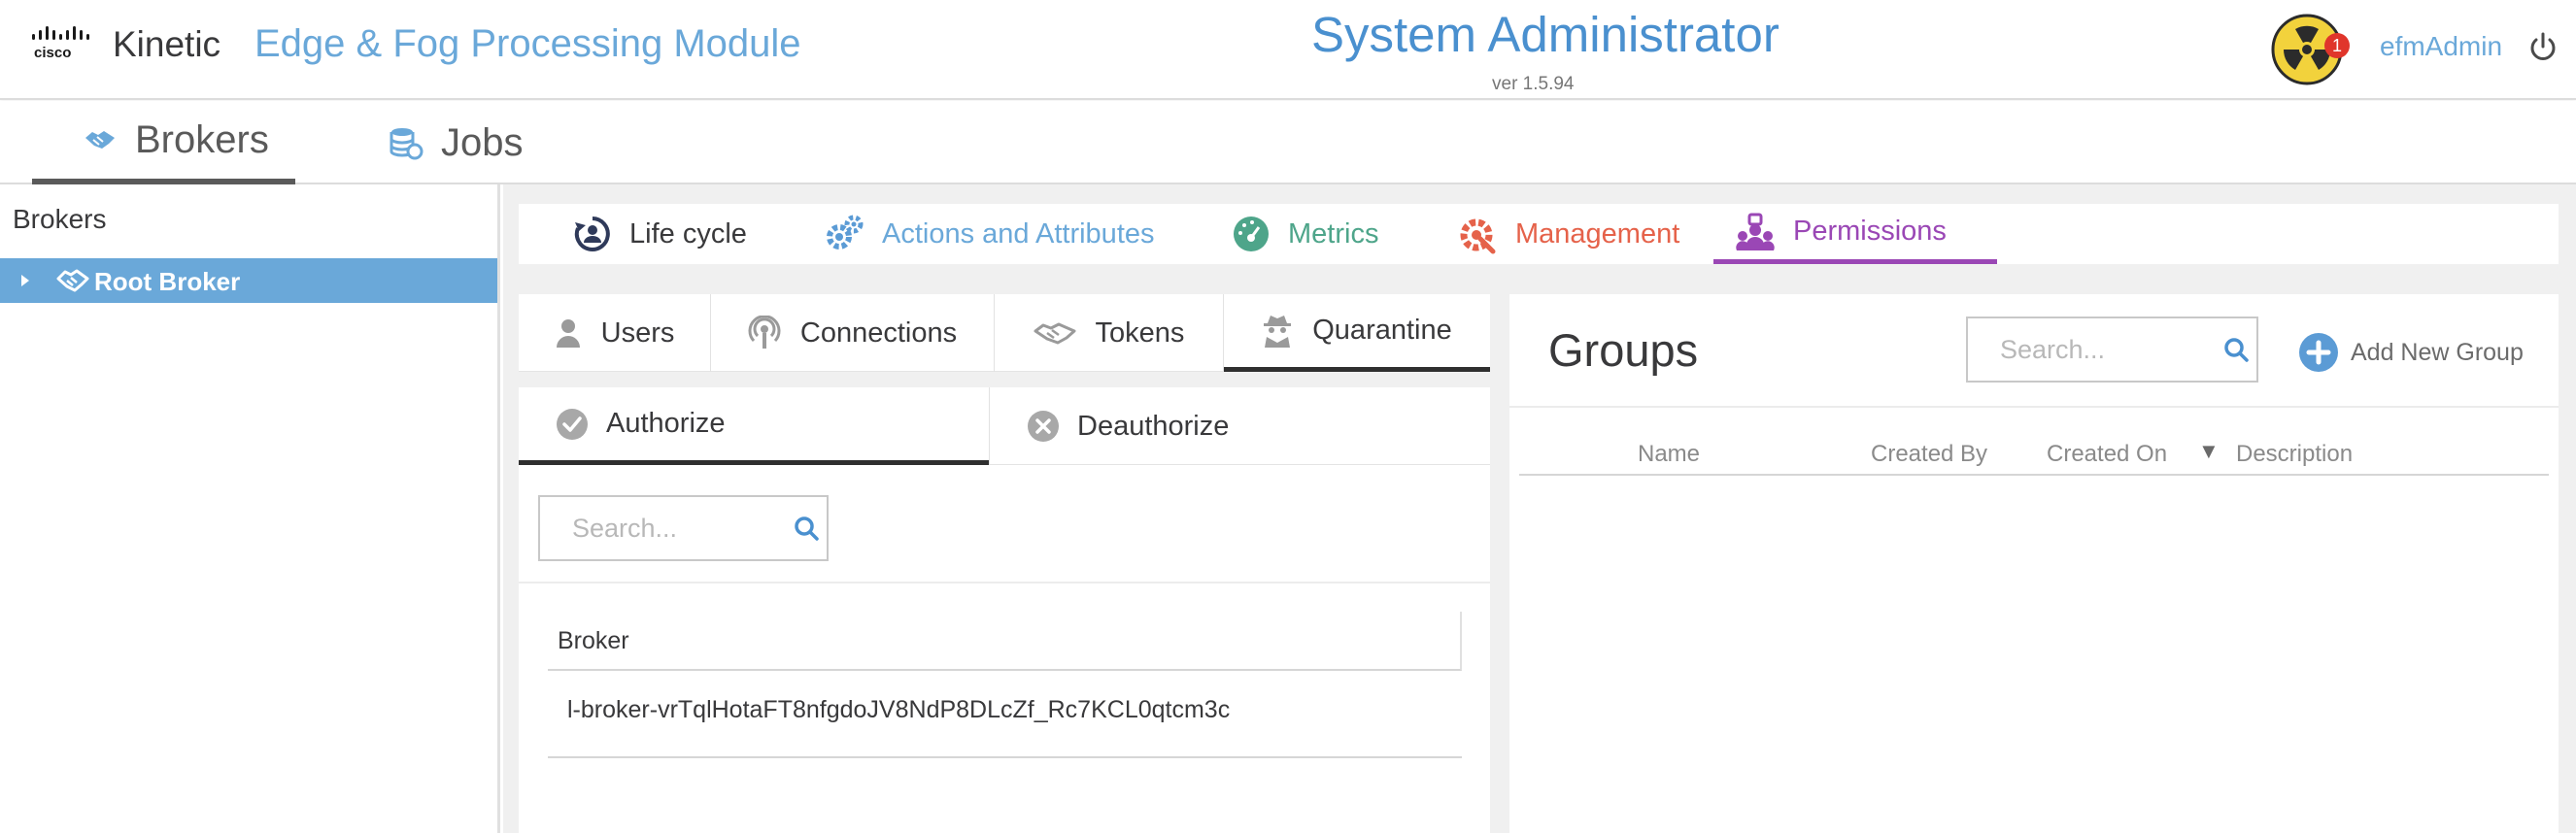  I want to click on tab-actions-and-attributes: Actions and Attributes, so click(989, 234).